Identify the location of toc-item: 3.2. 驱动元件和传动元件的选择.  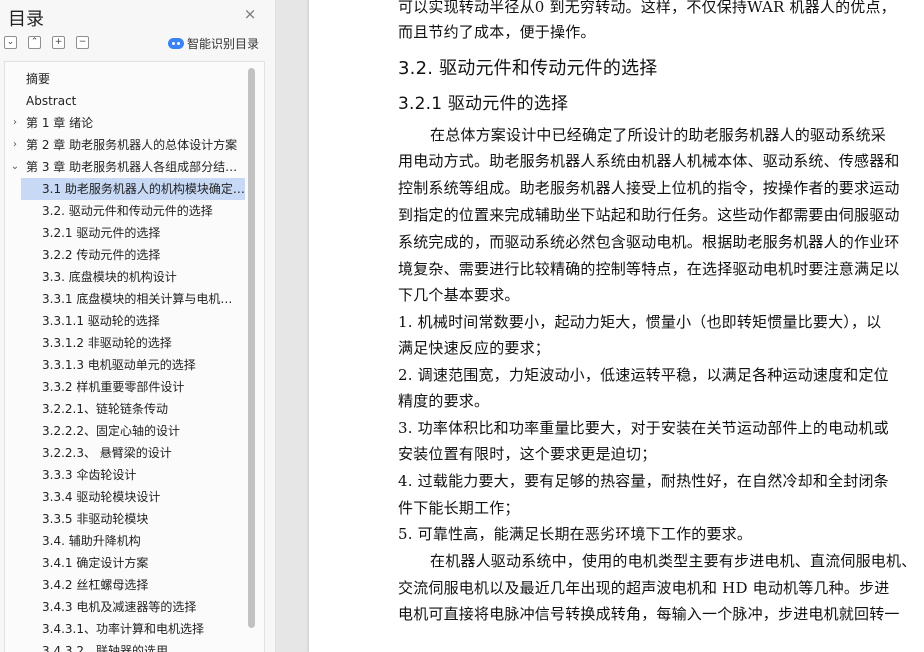
(125, 211).